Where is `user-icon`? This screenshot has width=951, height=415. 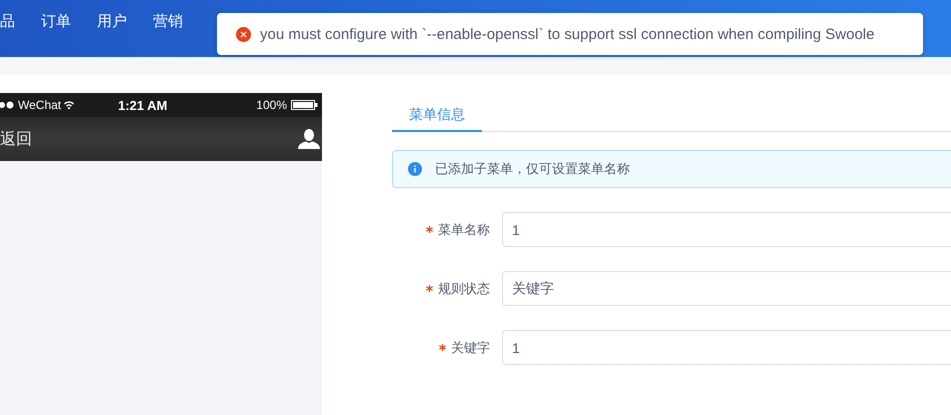
user-icon is located at coordinates (309, 139).